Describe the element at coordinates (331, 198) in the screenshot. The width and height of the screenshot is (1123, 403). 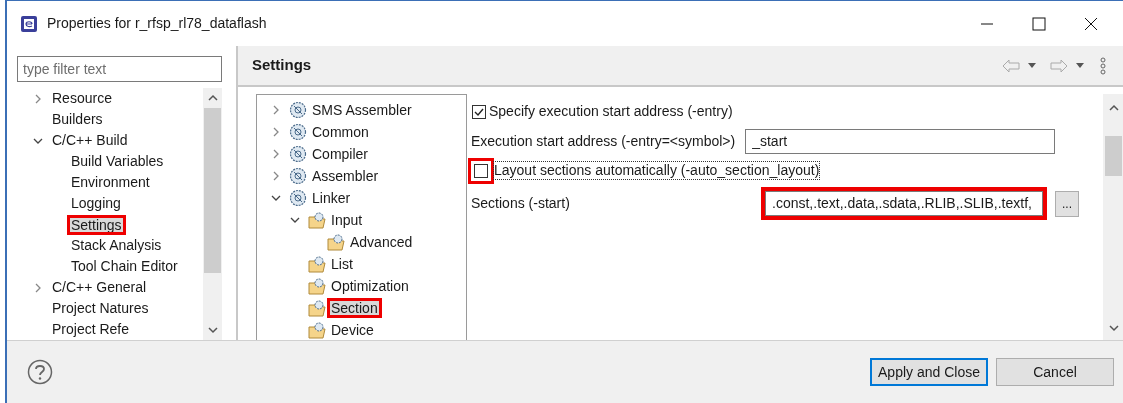
I see `tree-item: Linker` at that location.